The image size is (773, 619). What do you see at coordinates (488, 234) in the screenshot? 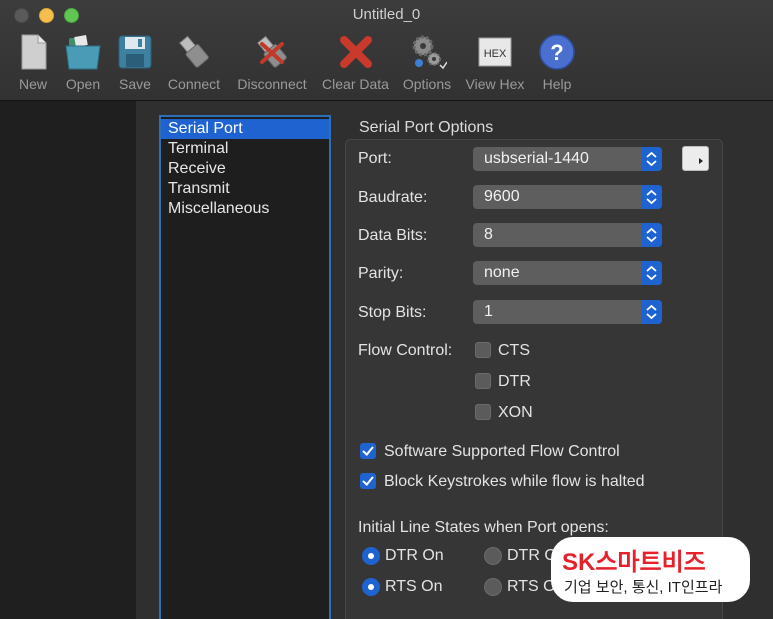
I see `data-bits-value: 8` at bounding box center [488, 234].